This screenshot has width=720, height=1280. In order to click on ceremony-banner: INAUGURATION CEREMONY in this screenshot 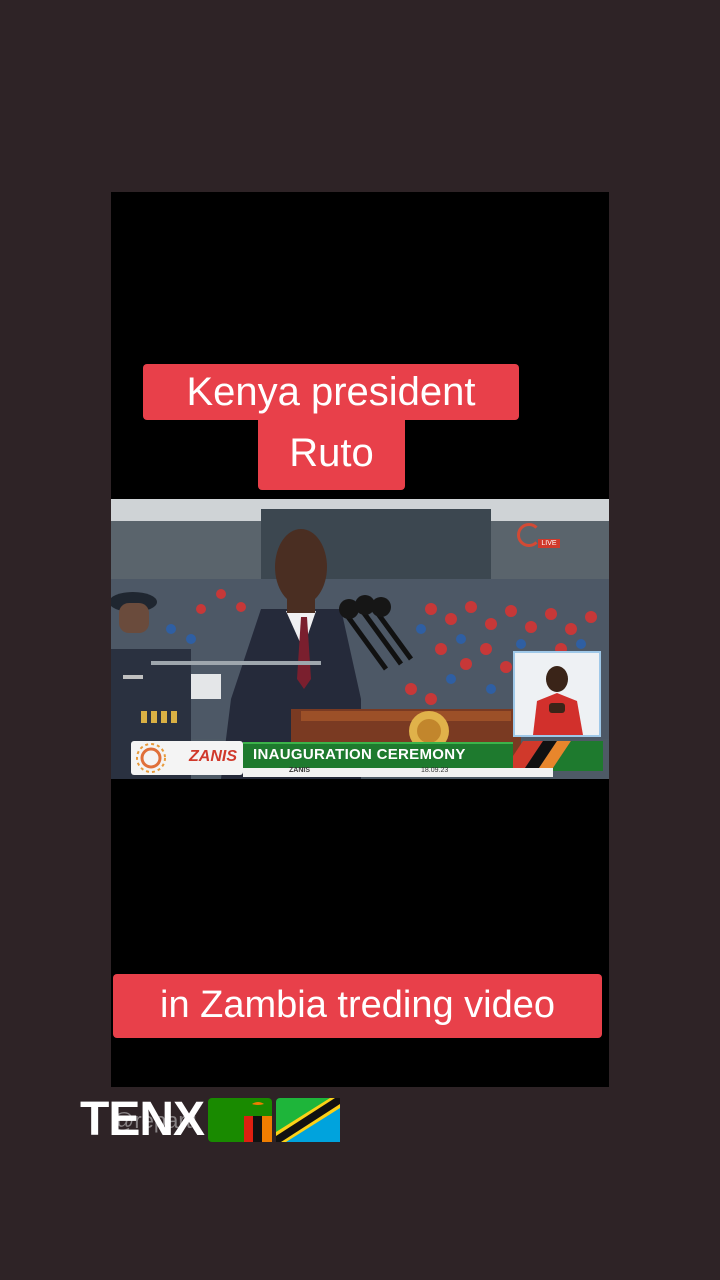, I will do `click(378, 756)`.